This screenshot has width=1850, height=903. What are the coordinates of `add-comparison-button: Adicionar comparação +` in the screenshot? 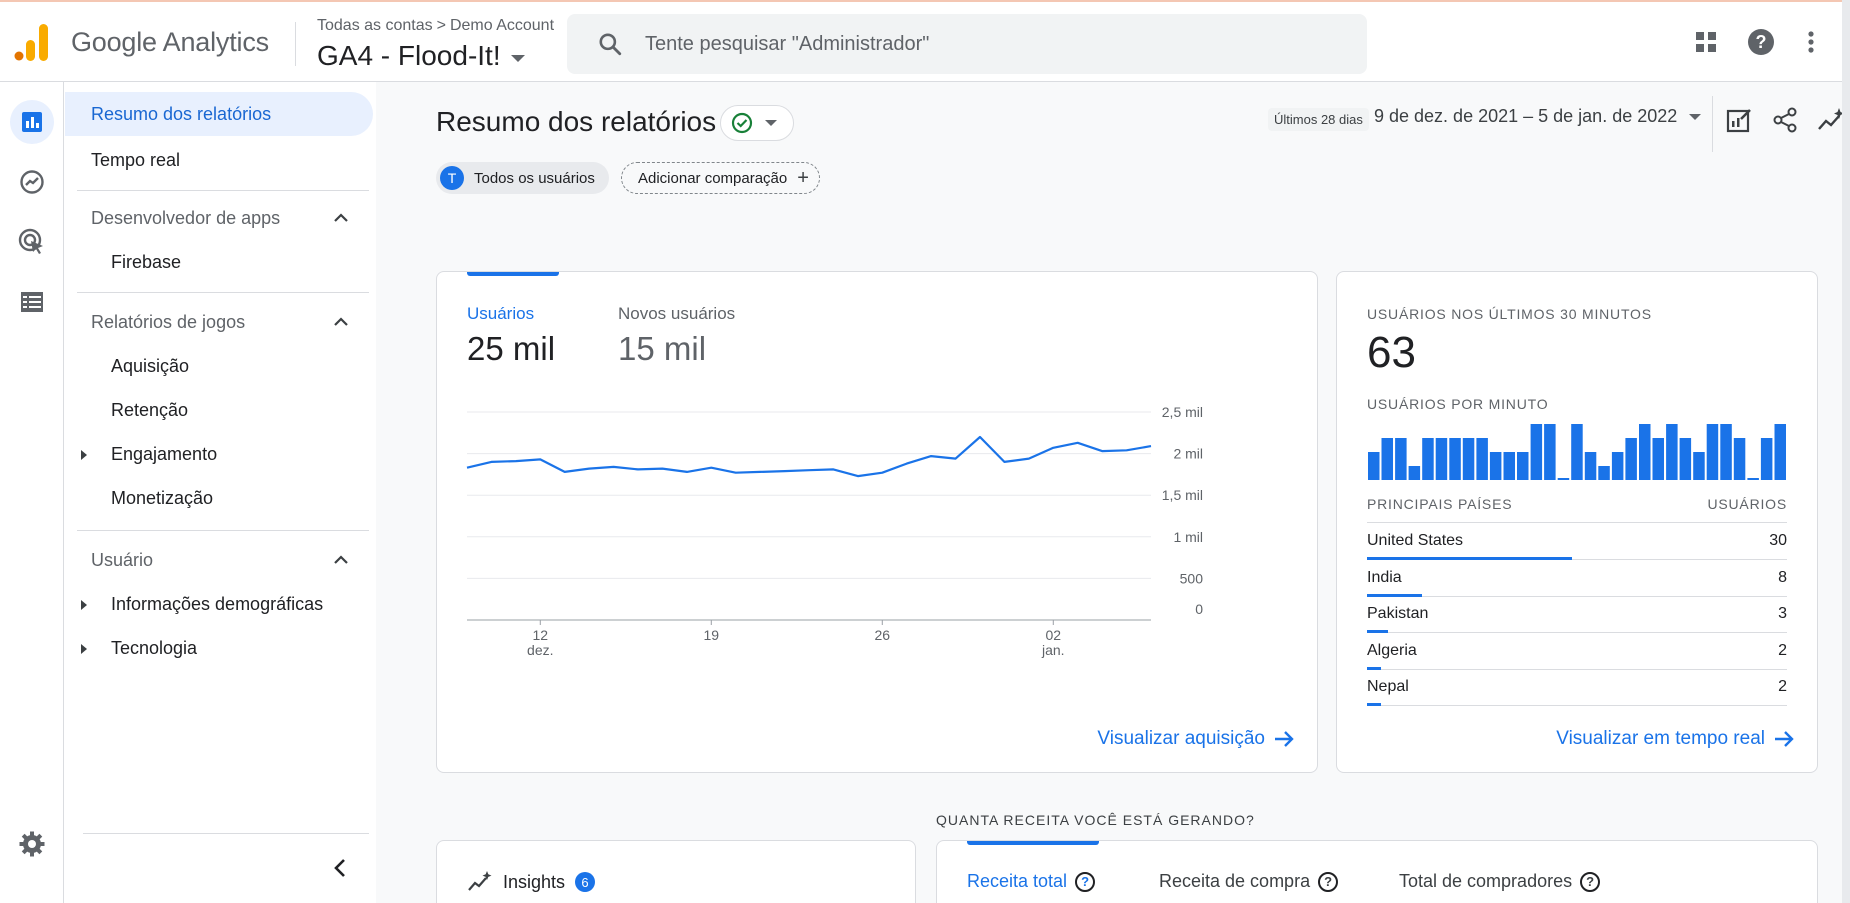 It's located at (720, 178).